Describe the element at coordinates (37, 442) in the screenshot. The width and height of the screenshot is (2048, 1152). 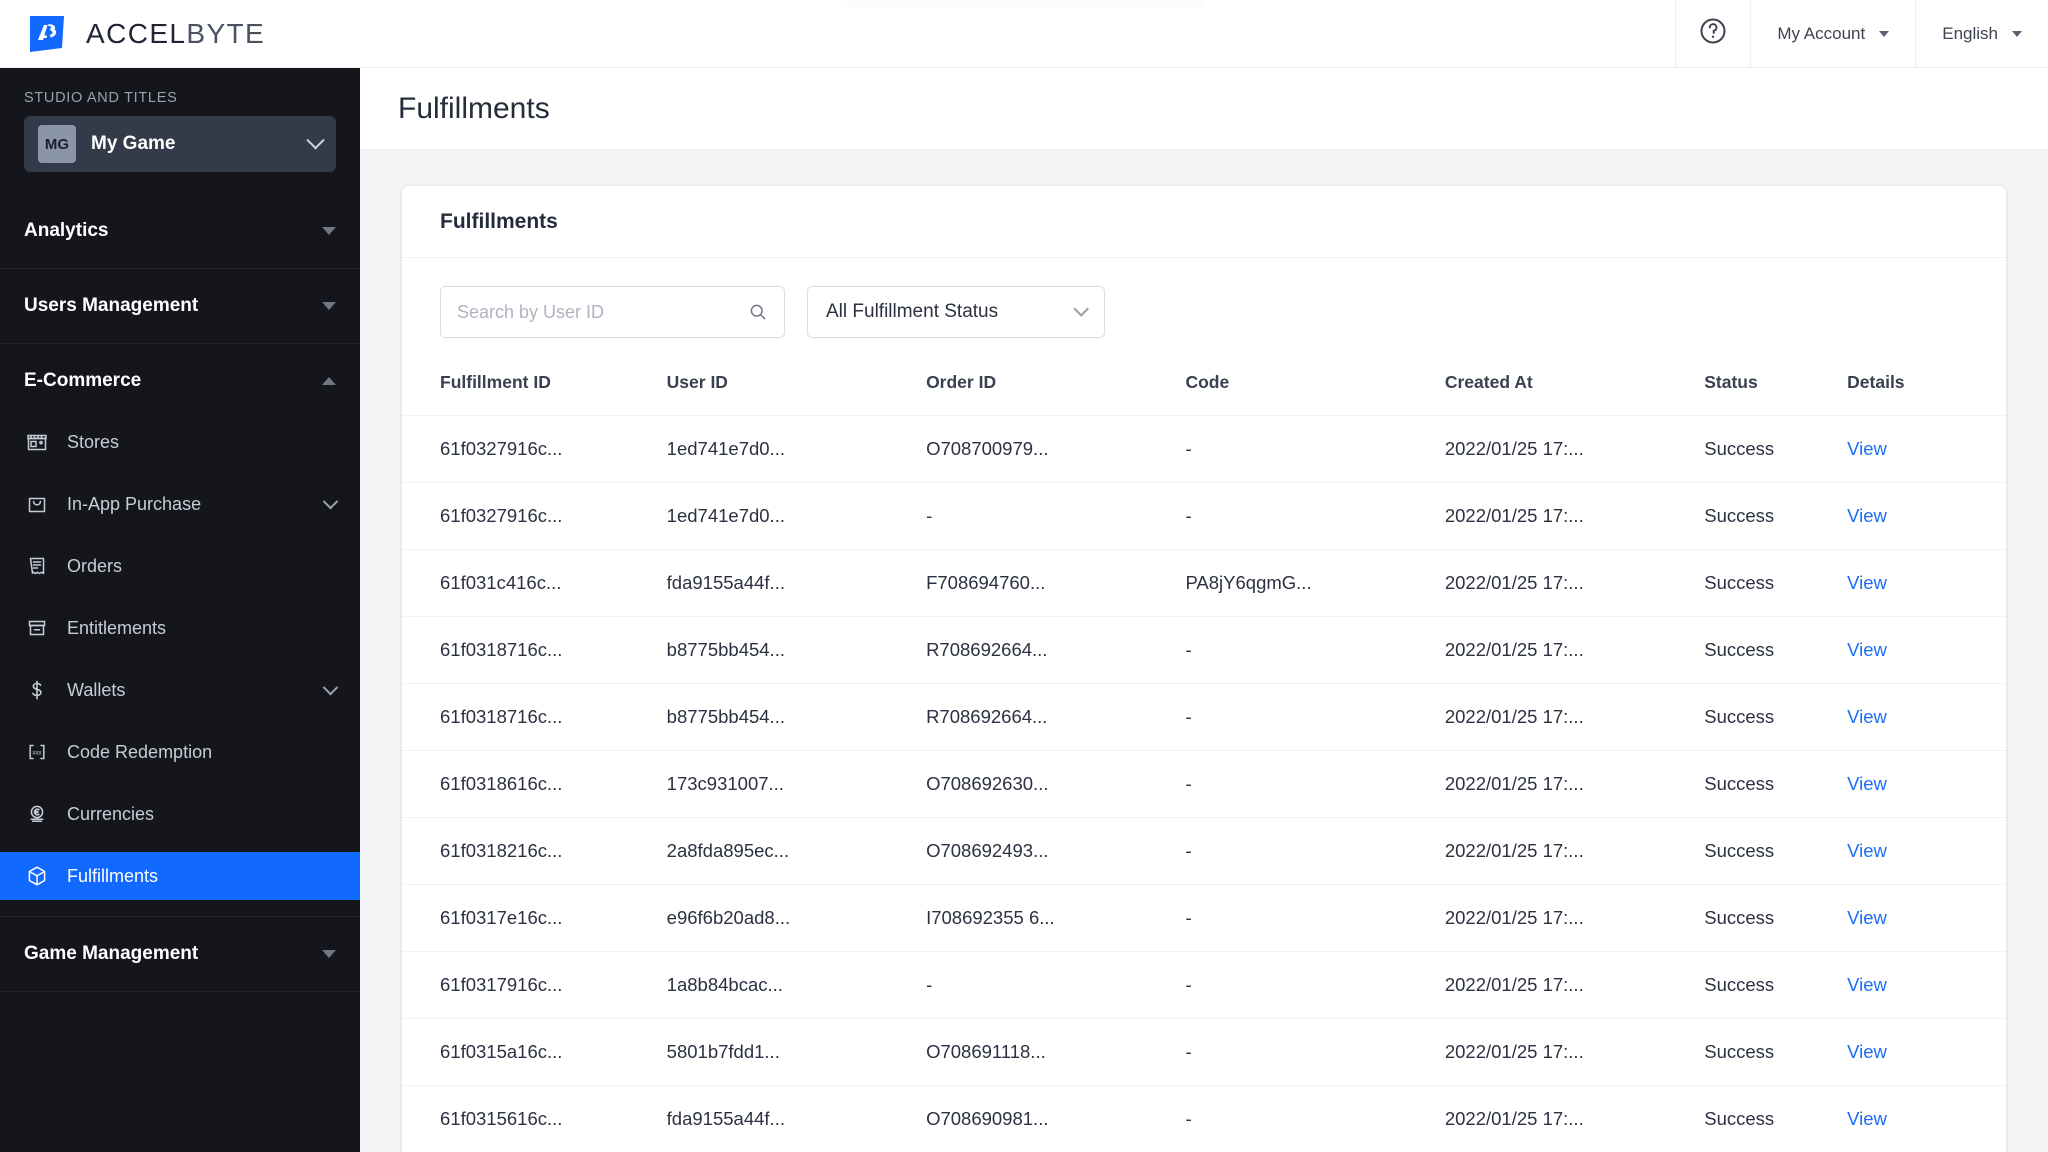
I see `storefront-icon` at that location.